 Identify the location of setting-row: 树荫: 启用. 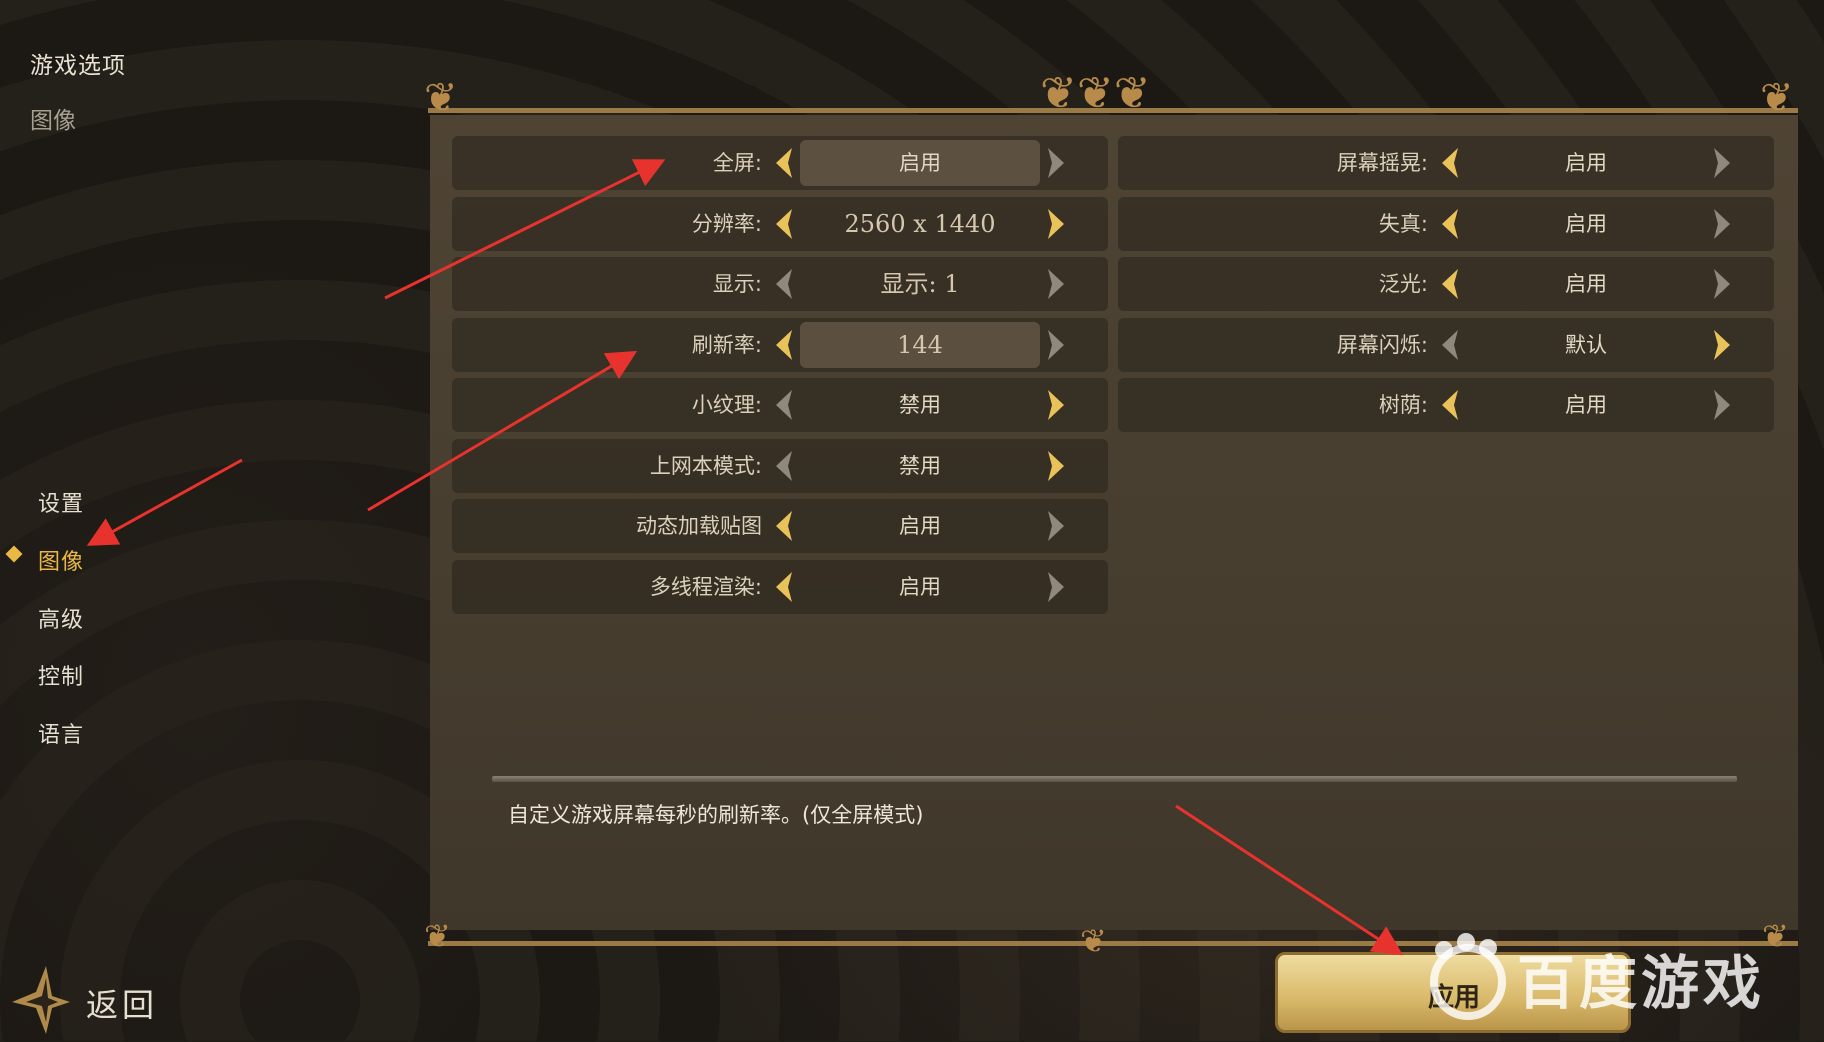
(1446, 405).